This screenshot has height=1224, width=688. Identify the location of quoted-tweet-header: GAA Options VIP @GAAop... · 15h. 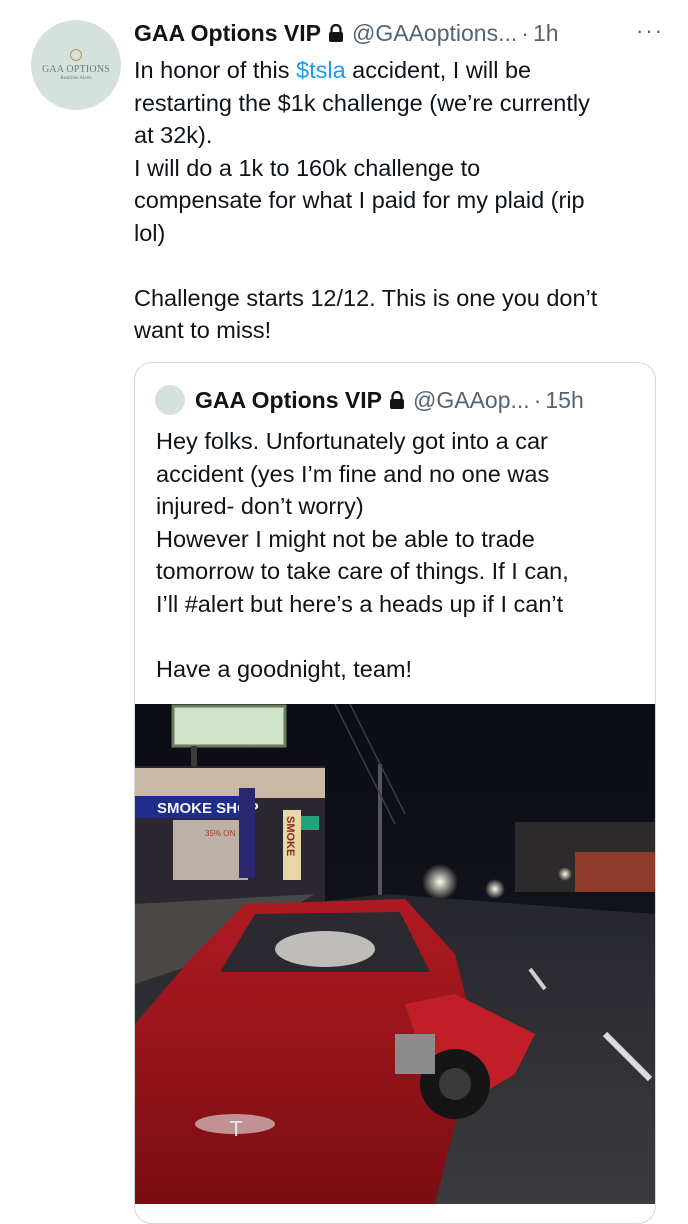
(369, 400).